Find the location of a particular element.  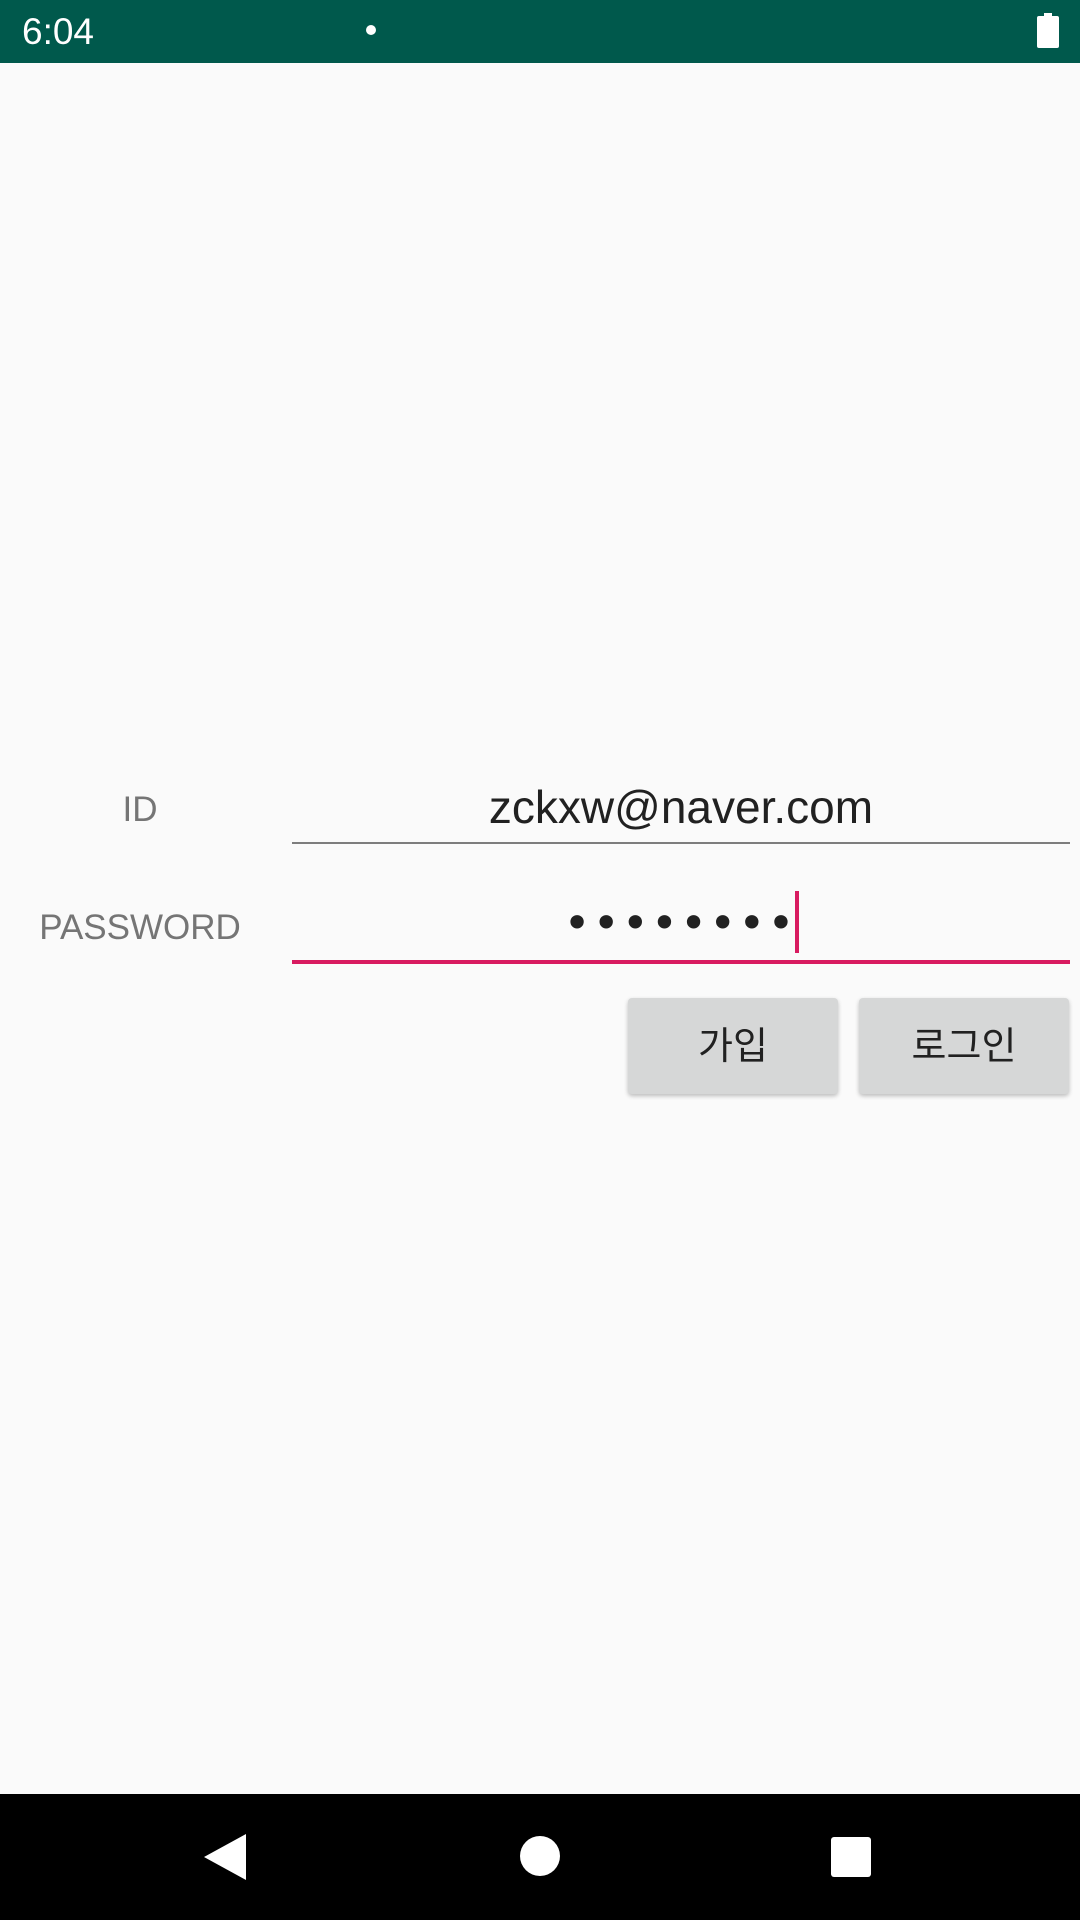

text-cursor is located at coordinates (796, 922).